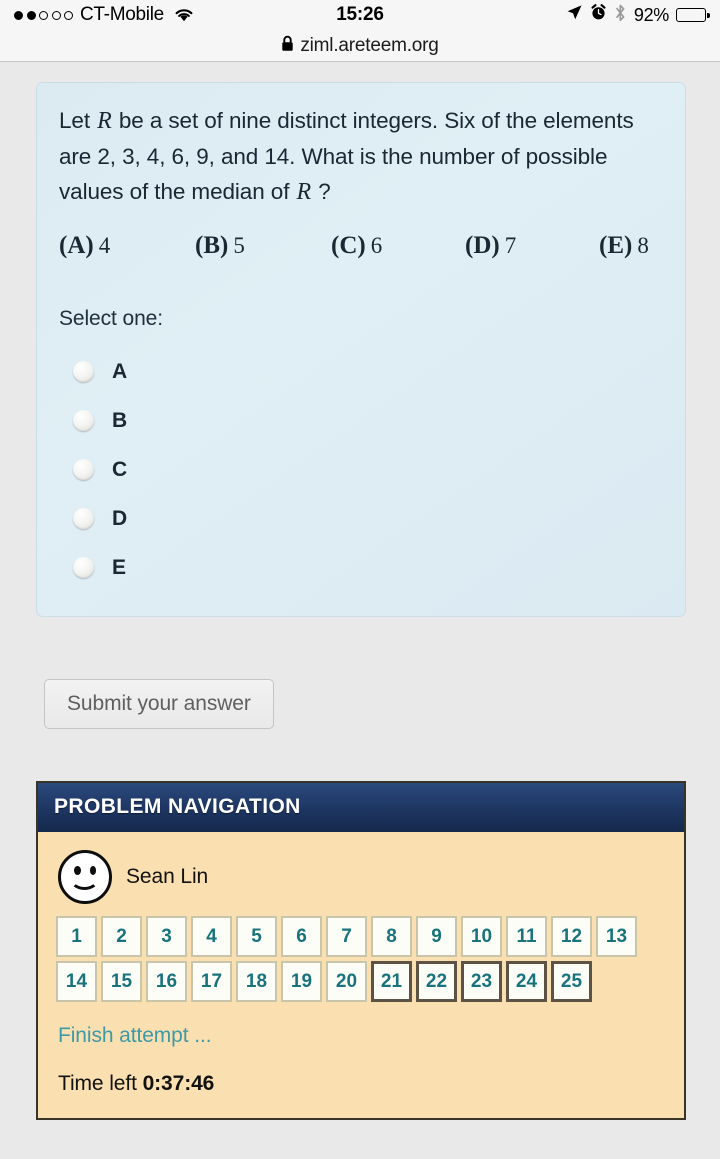 The width and height of the screenshot is (720, 1159). What do you see at coordinates (616, 245) in the screenshot?
I see `answer-choice-e-label: (E)` at bounding box center [616, 245].